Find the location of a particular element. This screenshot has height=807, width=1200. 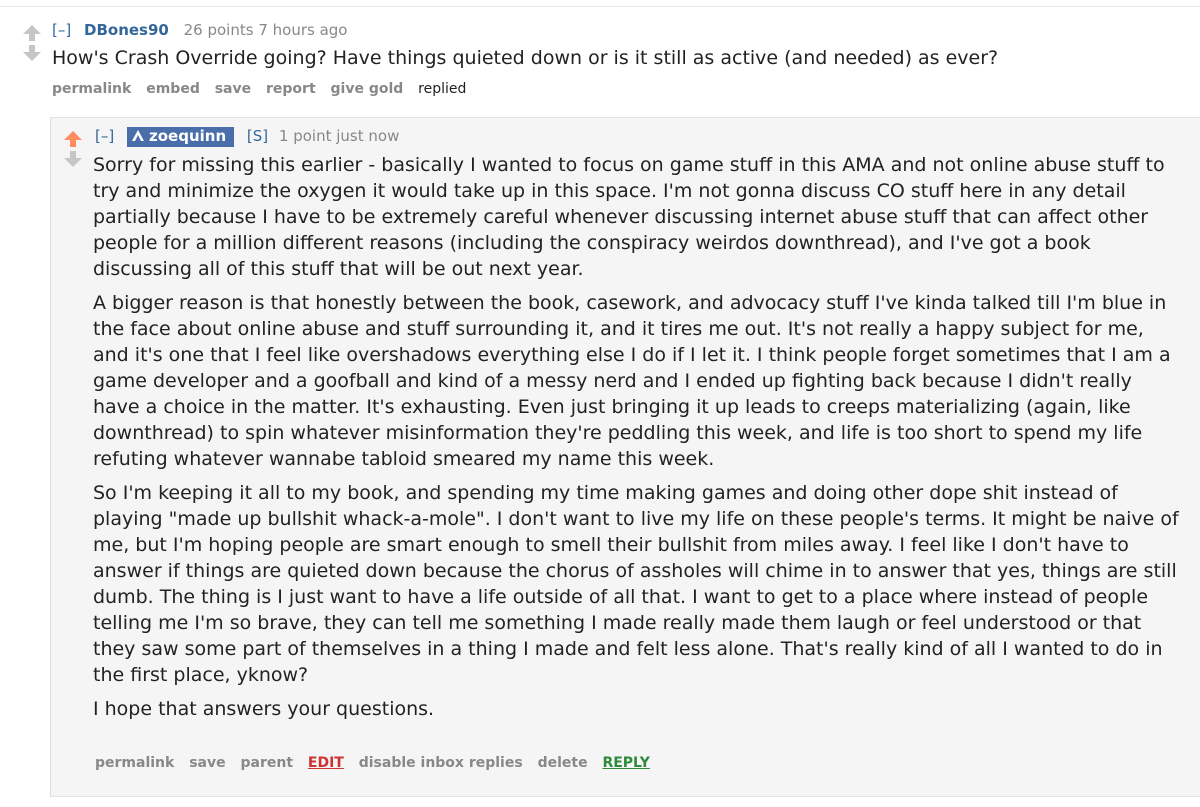

give-gold-button: give gold is located at coordinates (367, 89).